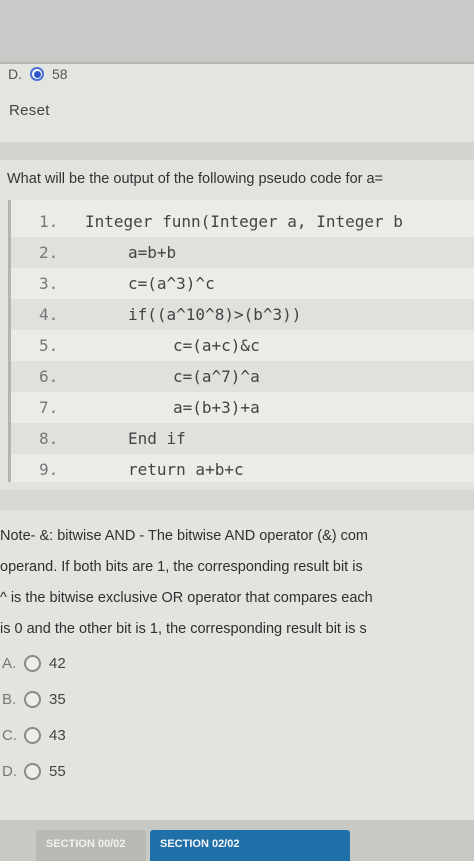 This screenshot has height=861, width=474. I want to click on option-letter: C., so click(9, 735).